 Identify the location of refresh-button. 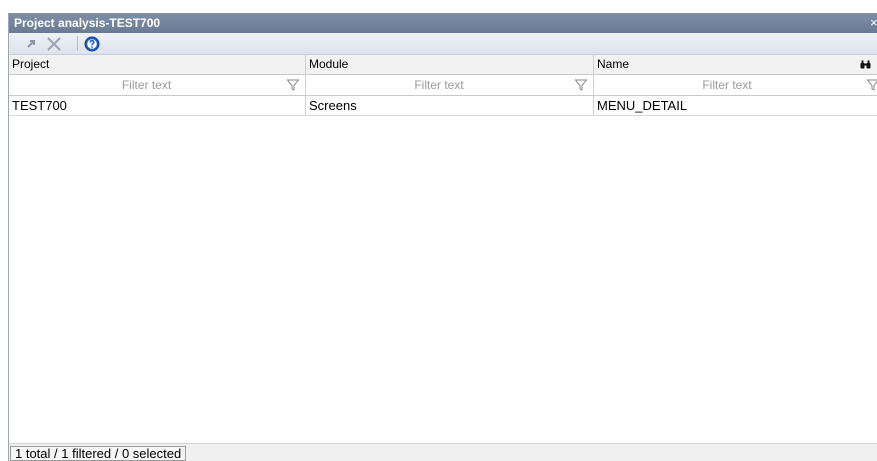
(31, 44).